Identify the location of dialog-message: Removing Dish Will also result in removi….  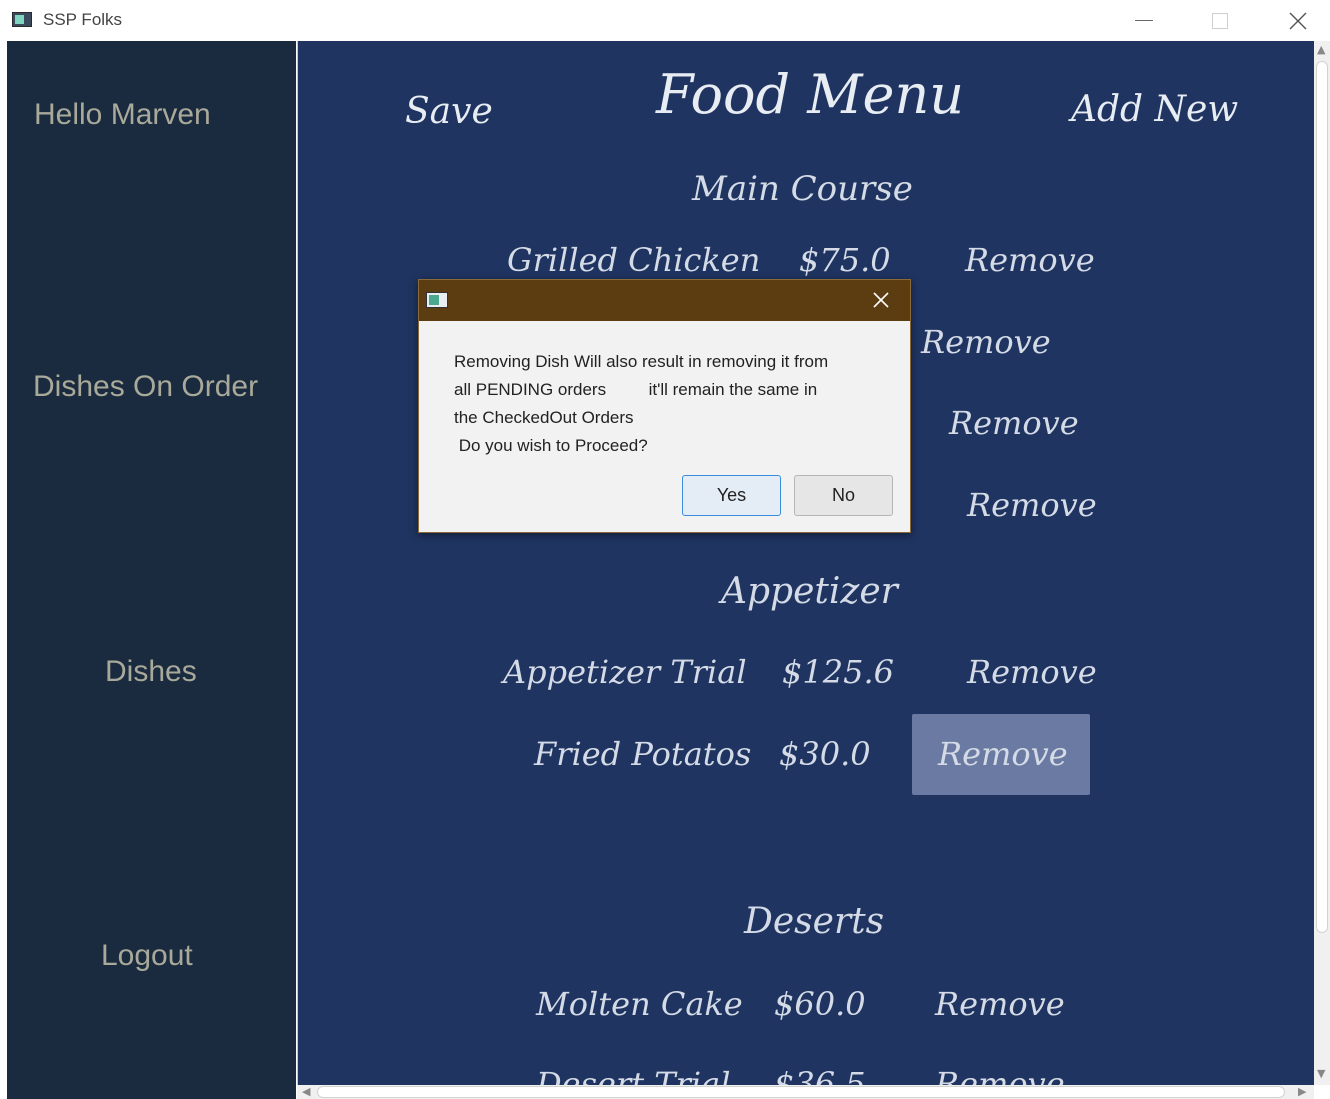
(641, 403).